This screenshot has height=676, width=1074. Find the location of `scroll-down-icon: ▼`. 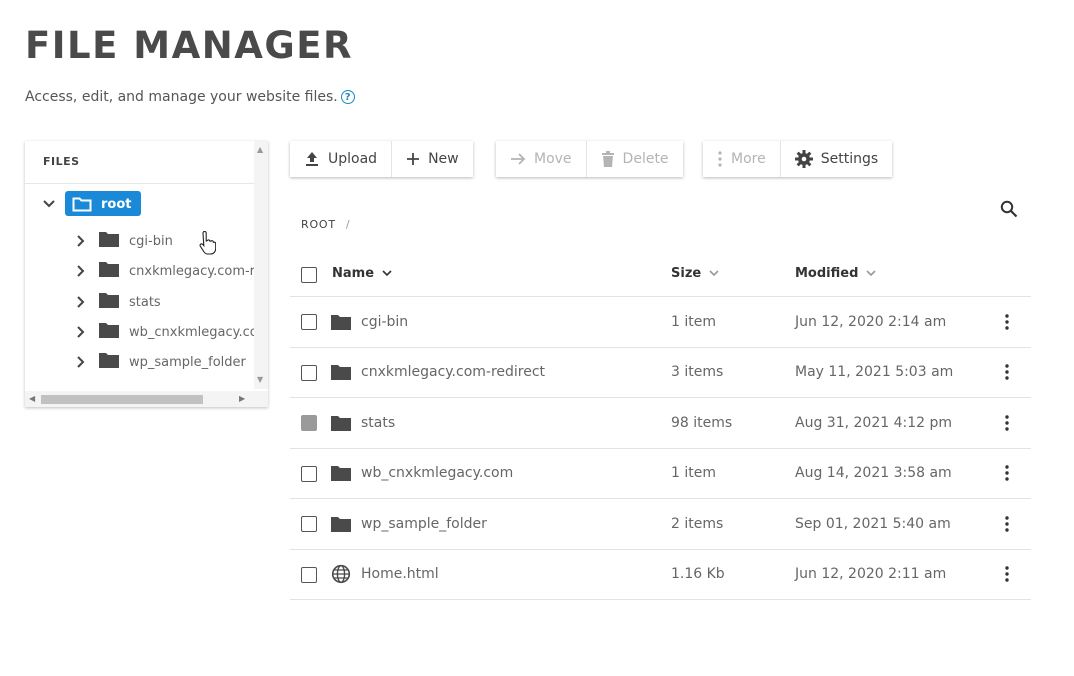

scroll-down-icon: ▼ is located at coordinates (260, 379).